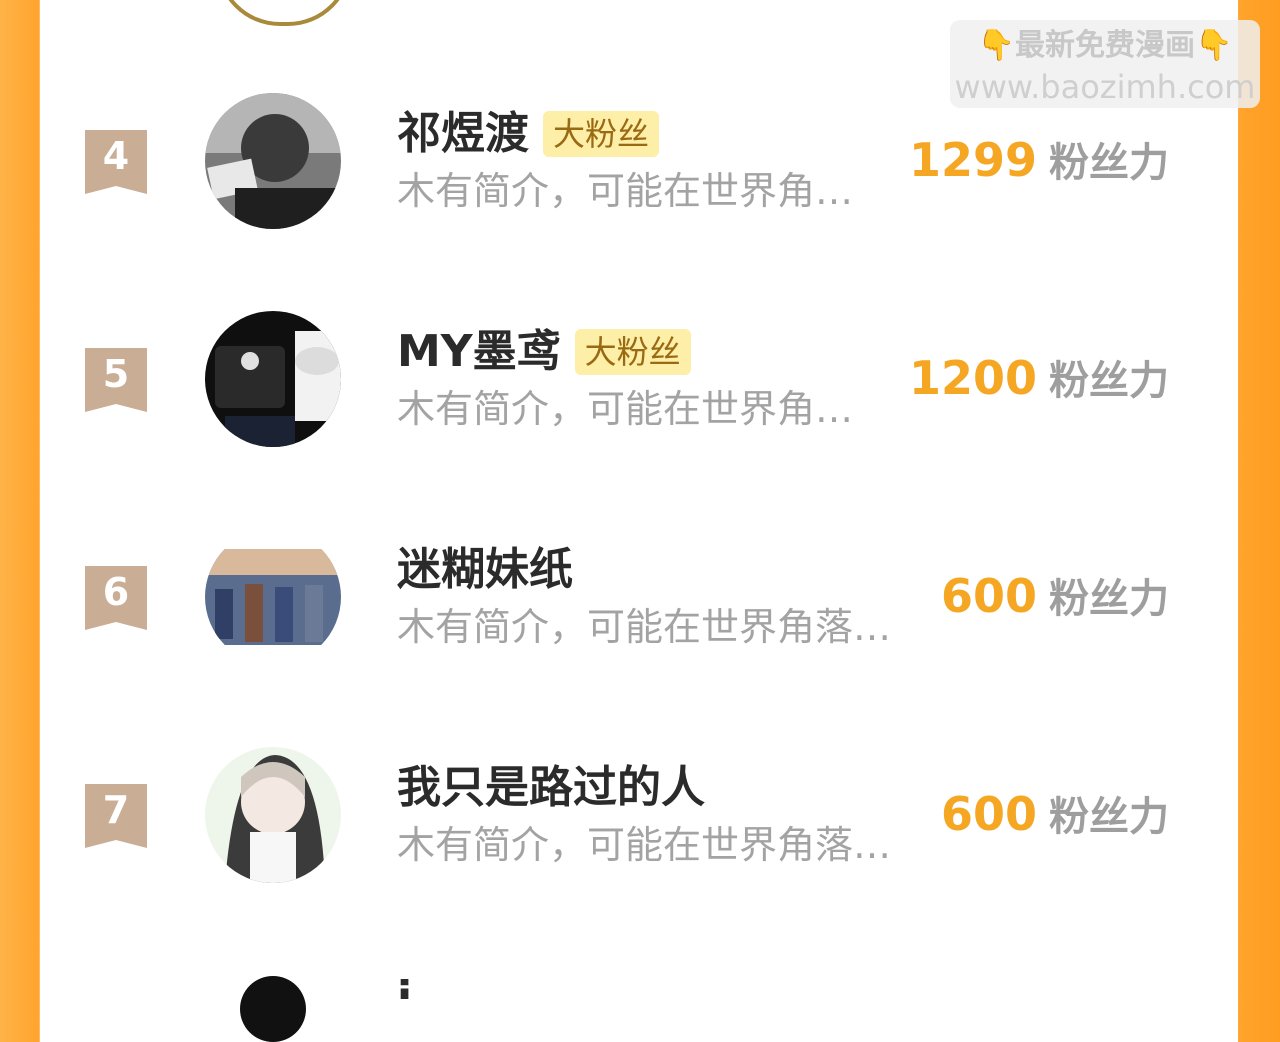 This screenshot has height=1042, width=1280. Describe the element at coordinates (116, 810) in the screenshot. I see `rank-number: 7` at that location.